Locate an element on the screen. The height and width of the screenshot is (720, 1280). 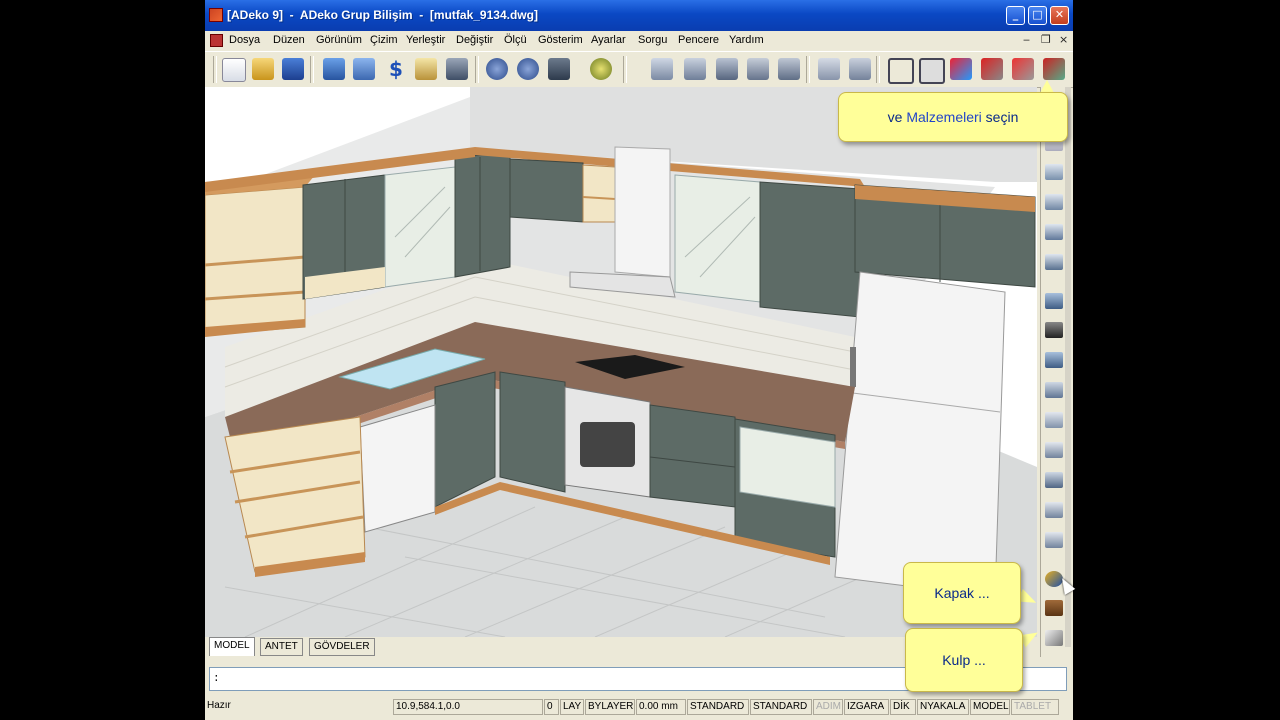
dim-style-readout: STANDARD is located at coordinates (781, 707).